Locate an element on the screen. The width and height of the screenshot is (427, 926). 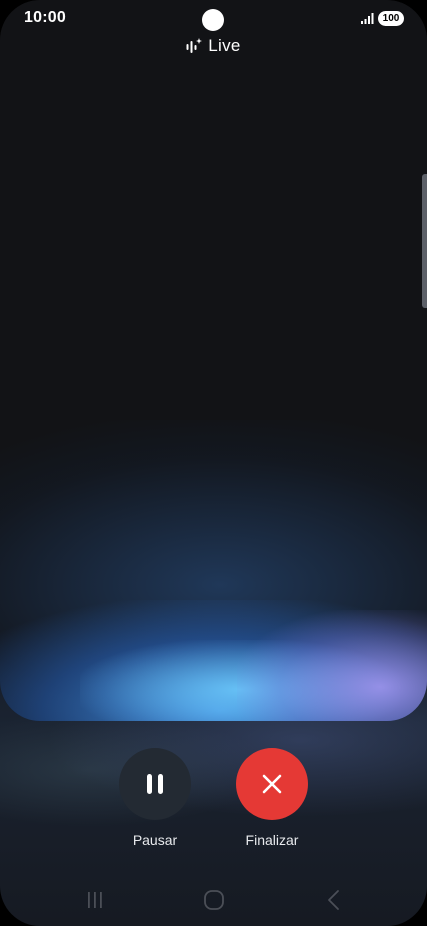
home-icon is located at coordinates (214, 900).